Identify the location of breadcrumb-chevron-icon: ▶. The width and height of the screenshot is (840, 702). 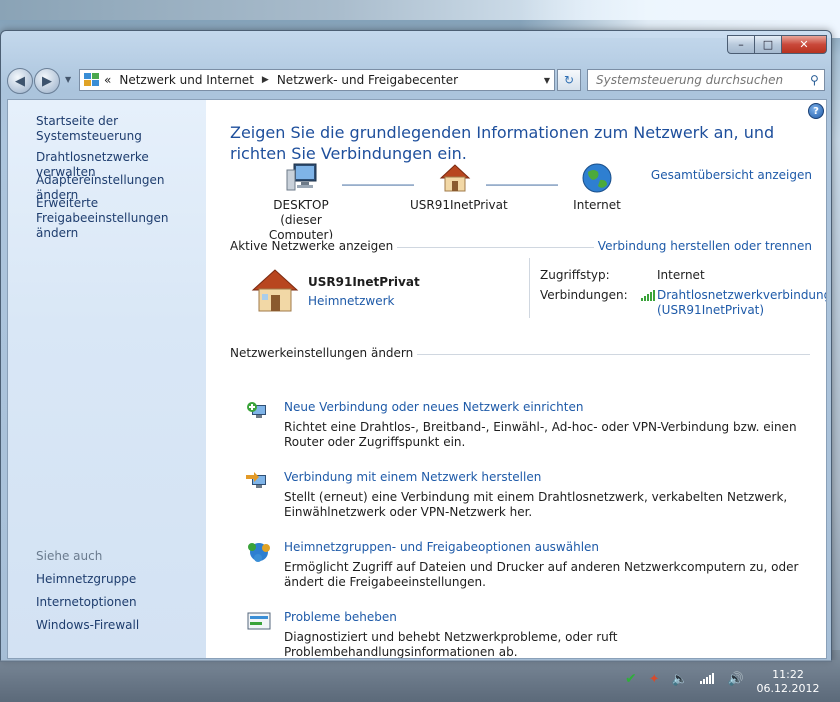
(265, 80).